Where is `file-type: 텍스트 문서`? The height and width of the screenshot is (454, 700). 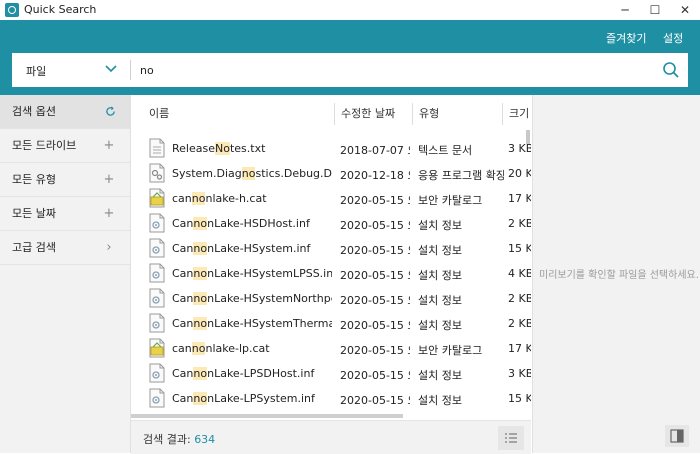
file-type: 텍스트 문서 is located at coordinates (445, 150).